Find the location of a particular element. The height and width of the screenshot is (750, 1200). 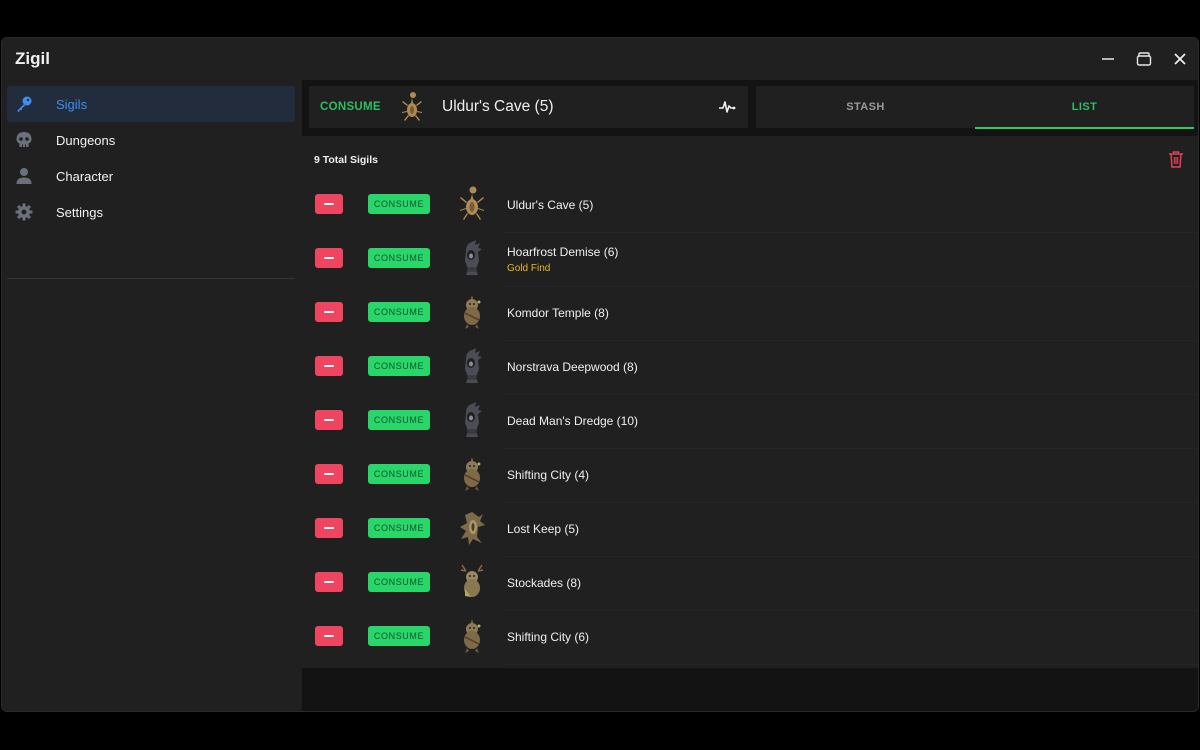

sidebar-item-label: Settings is located at coordinates (79, 212).